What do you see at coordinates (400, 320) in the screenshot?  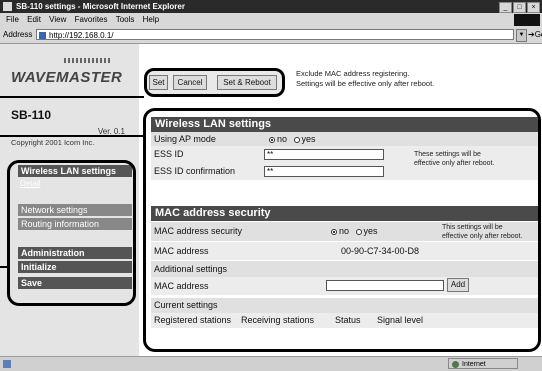 I see `column-signal-level: Signal level` at bounding box center [400, 320].